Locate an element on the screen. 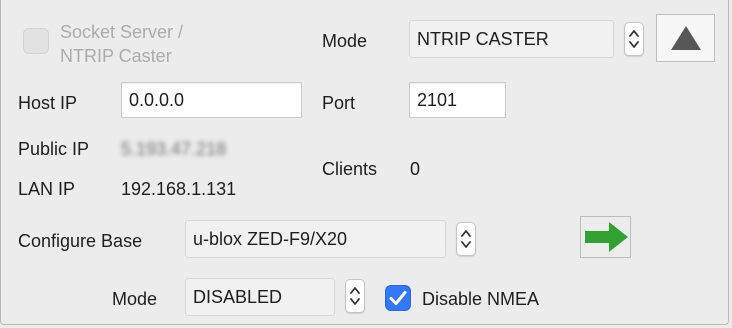  disable-nmea-label: Disable NMEA is located at coordinates (481, 299).